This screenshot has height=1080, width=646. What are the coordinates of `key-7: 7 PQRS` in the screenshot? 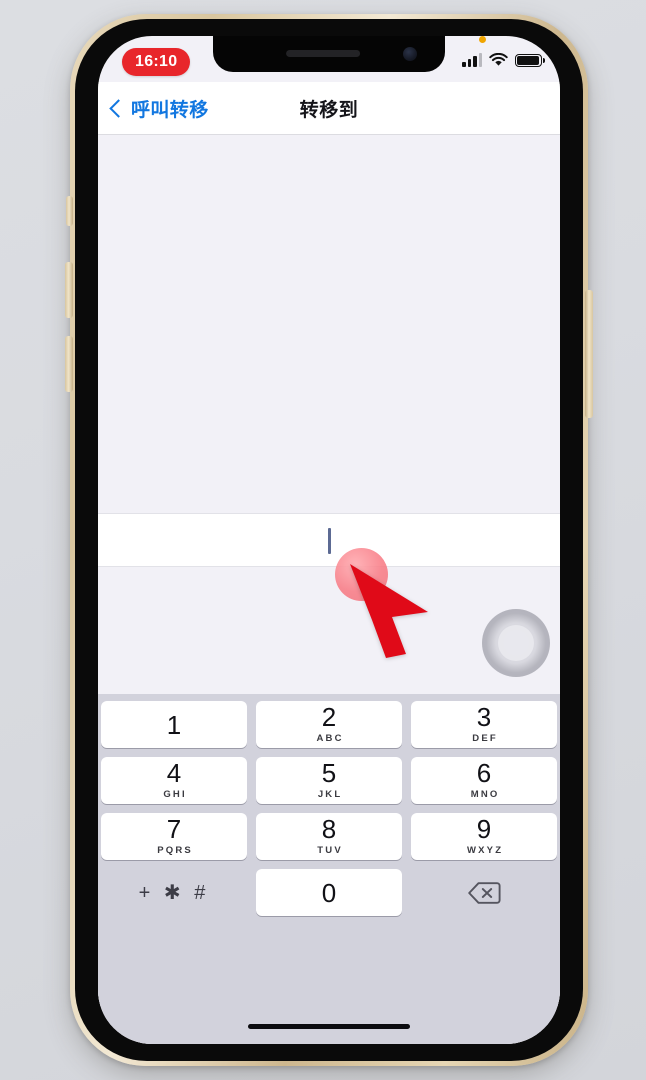 It's located at (174, 836).